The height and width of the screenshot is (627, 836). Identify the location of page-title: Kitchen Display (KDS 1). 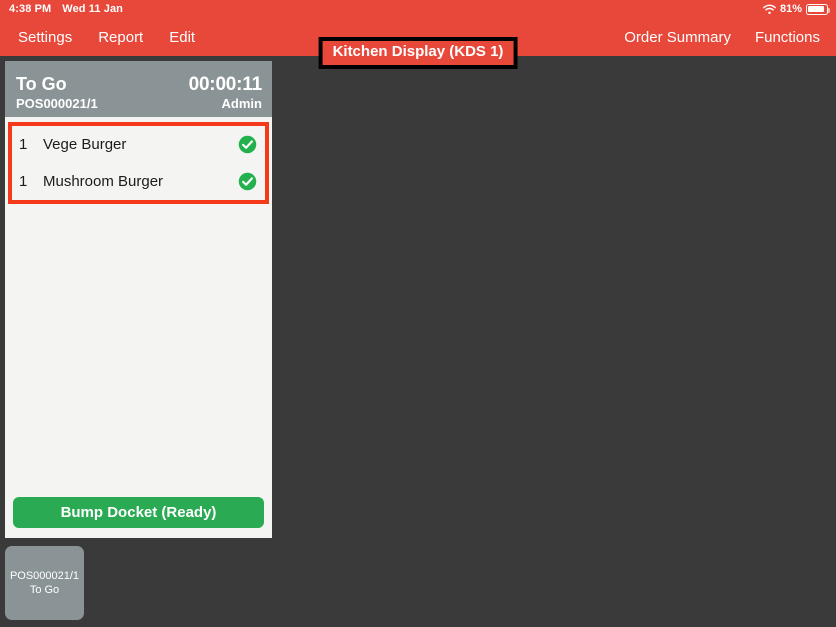
(418, 51).